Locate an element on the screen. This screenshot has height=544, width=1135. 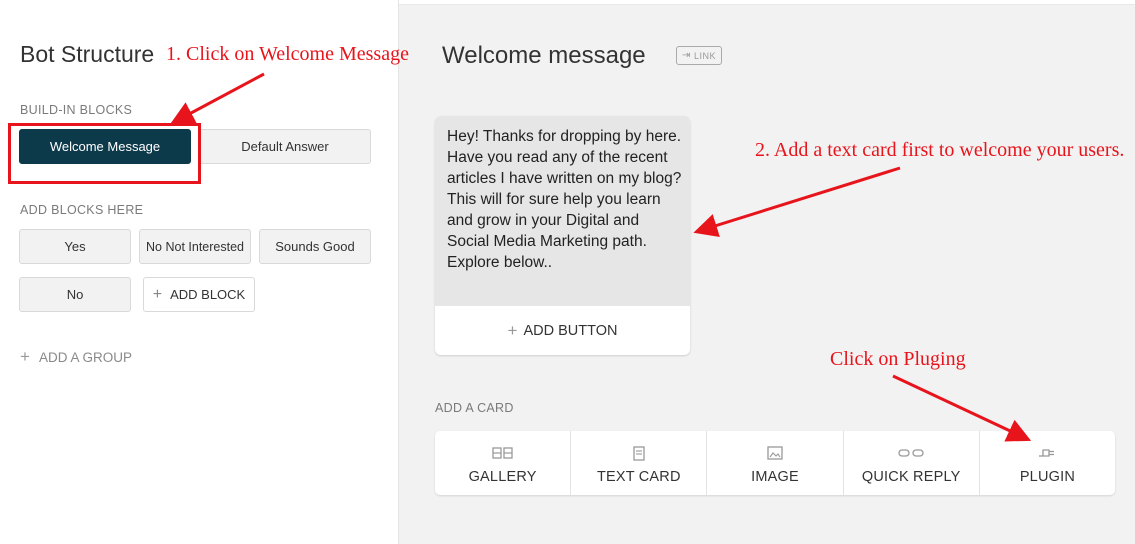
add-block-label: ADD BLOCK is located at coordinates (208, 294).